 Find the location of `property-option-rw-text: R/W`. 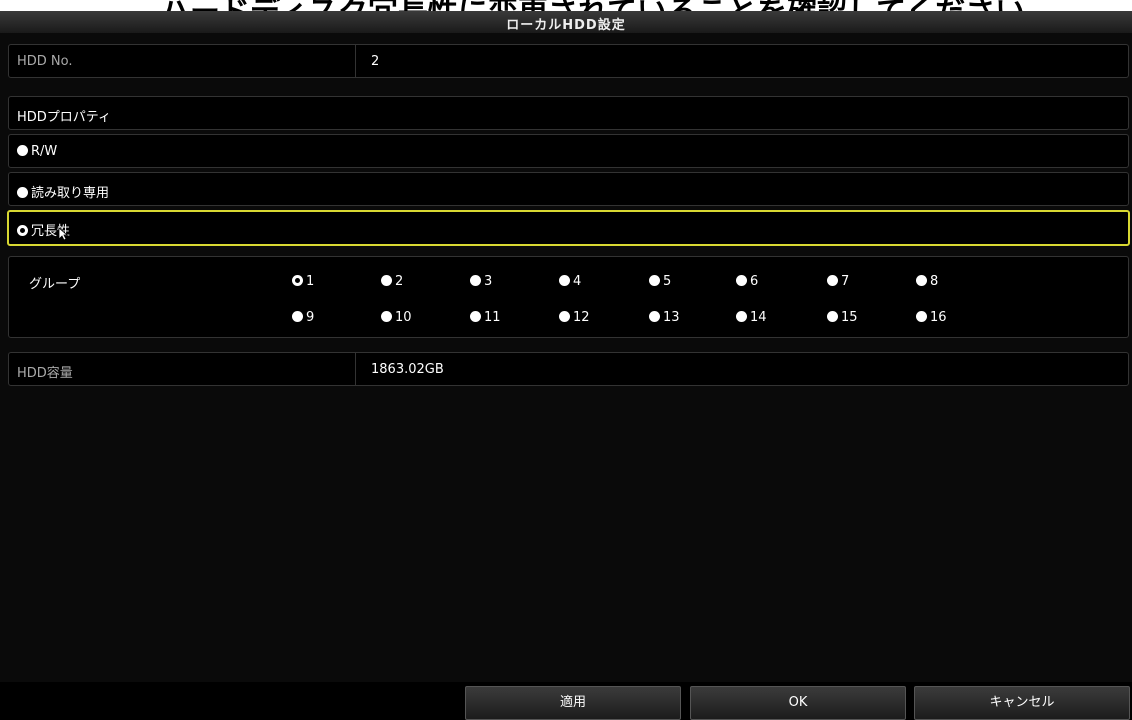

property-option-rw-text: R/W is located at coordinates (44, 151).